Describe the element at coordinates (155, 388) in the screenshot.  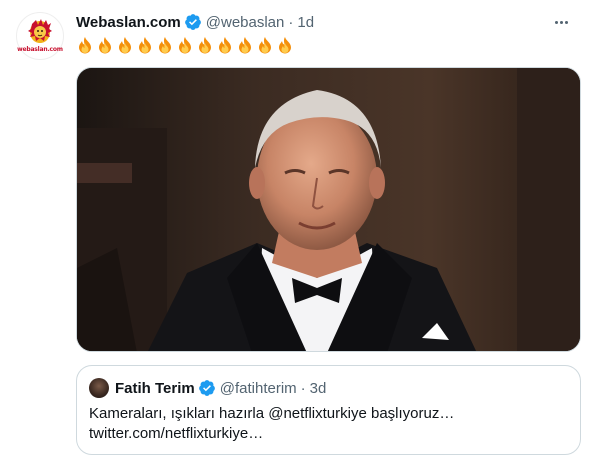
I see `quoted-display-name: Fatih Terim` at that location.